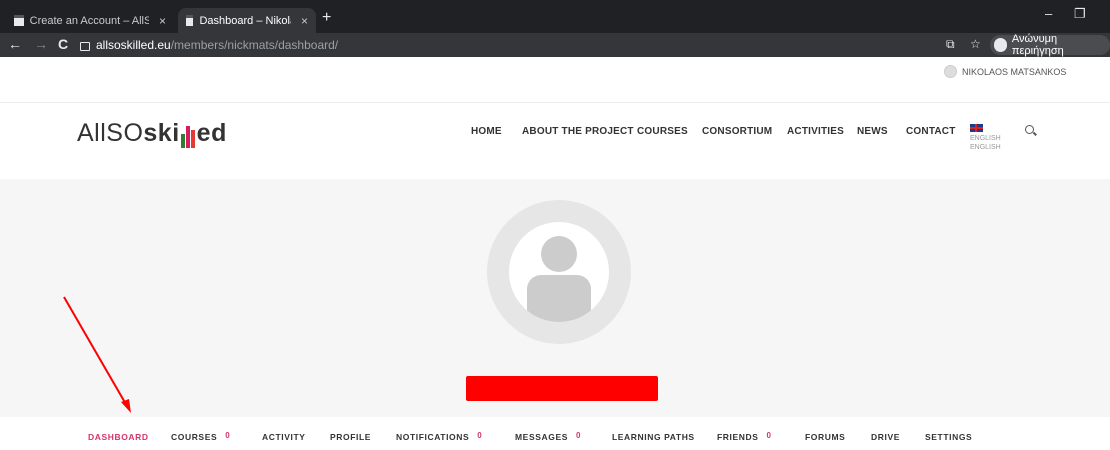 This screenshot has width=1110, height=450. I want to click on tab-forums: FORUMS, so click(825, 437).